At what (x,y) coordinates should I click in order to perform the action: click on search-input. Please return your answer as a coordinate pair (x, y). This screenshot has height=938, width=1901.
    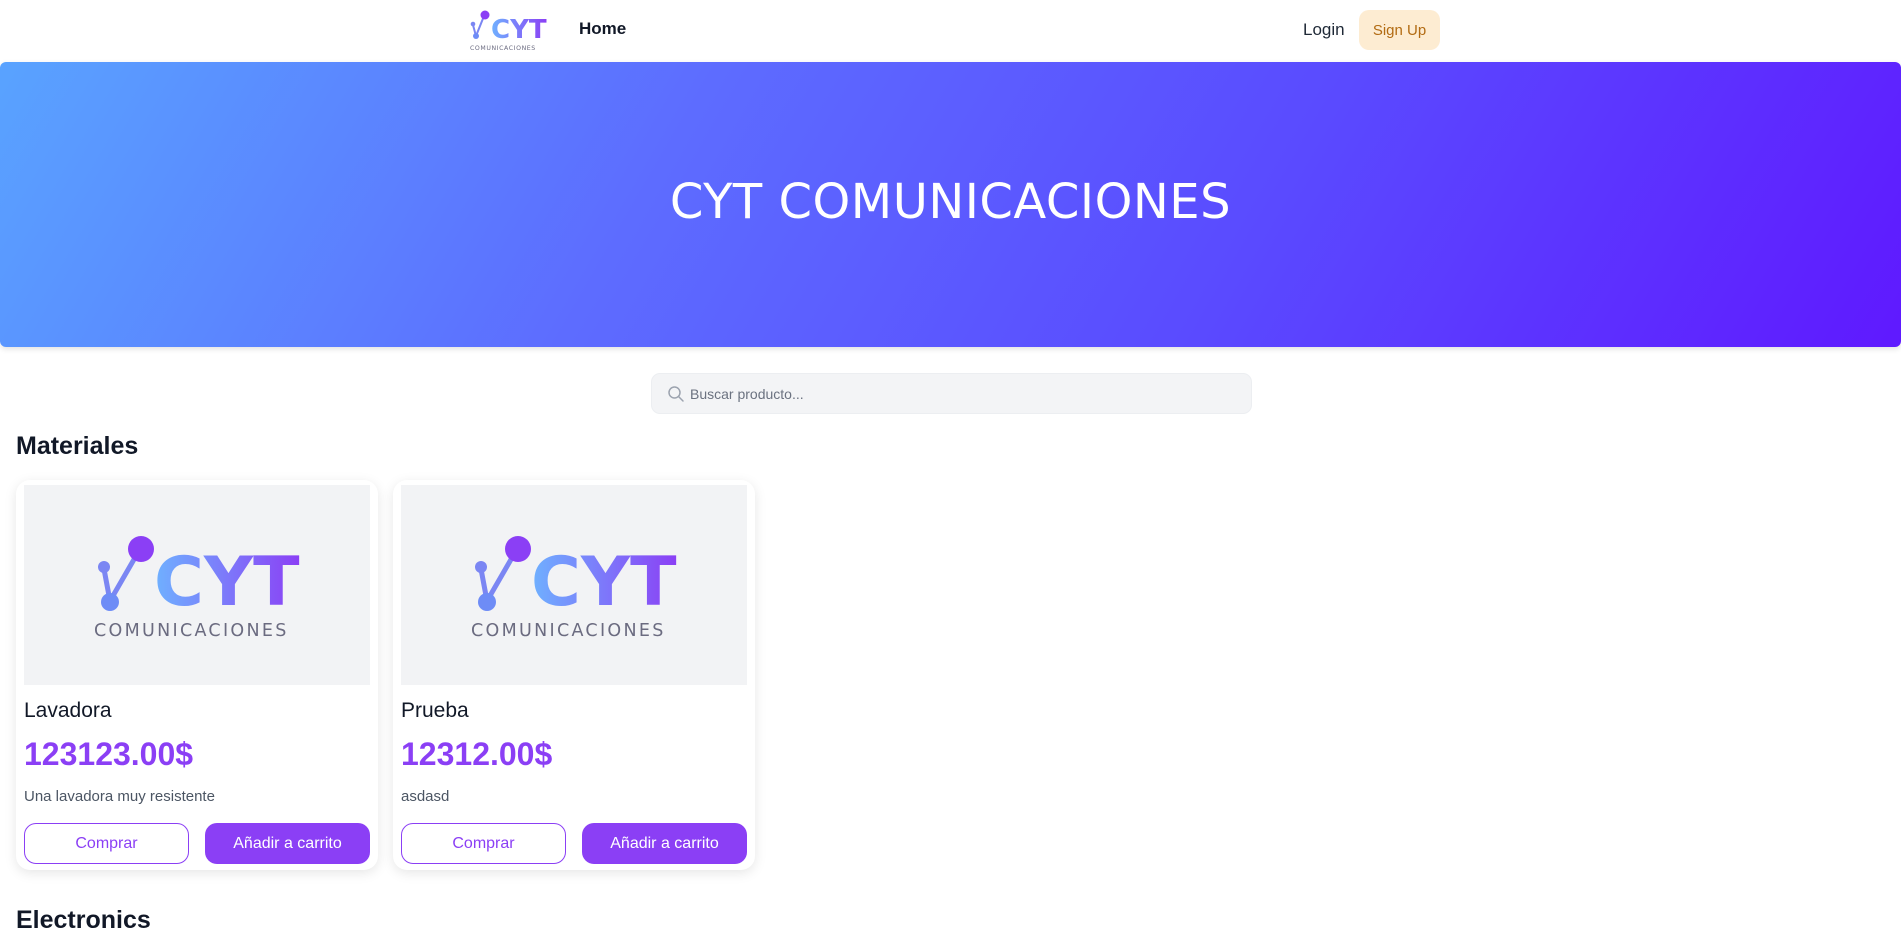
    Looking at the image, I should click on (965, 393).